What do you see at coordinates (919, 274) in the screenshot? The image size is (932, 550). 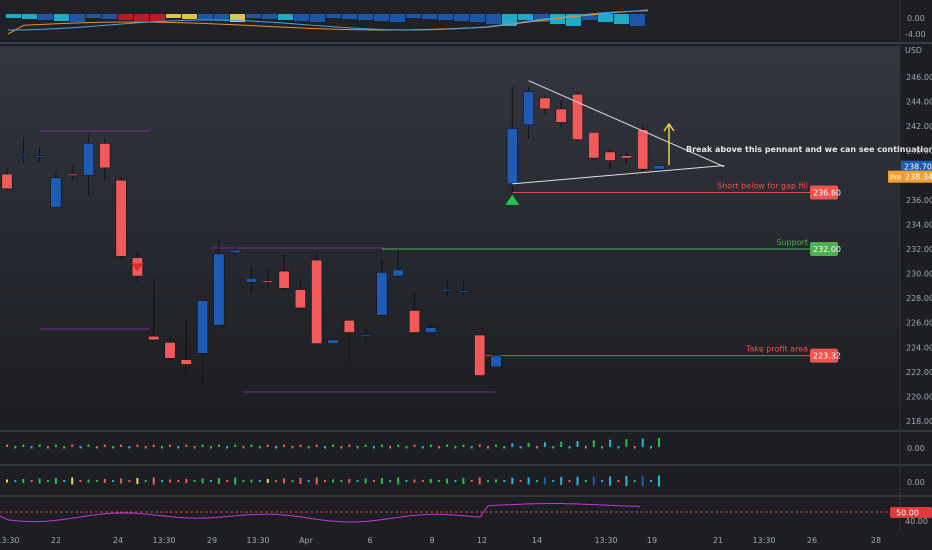 I see `price-axis-tick: 230.00` at bounding box center [919, 274].